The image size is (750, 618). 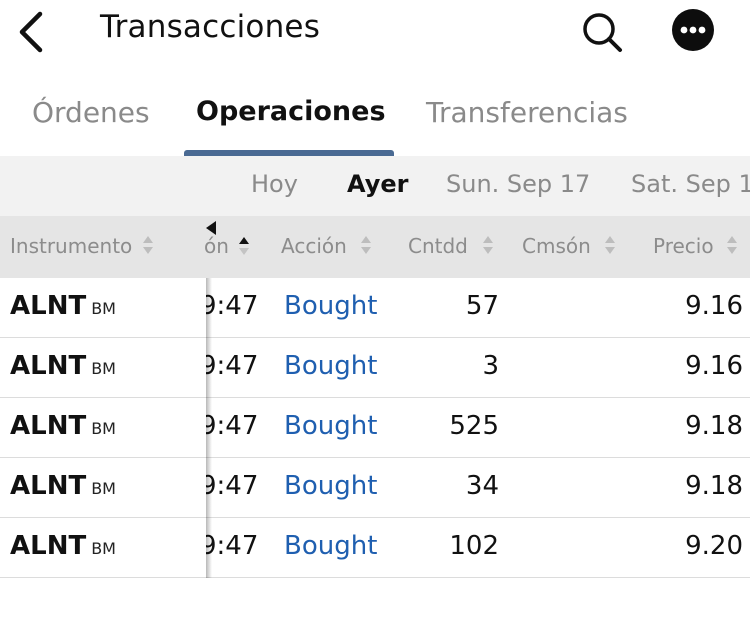 What do you see at coordinates (375, 32) in the screenshot?
I see `app-header: Transacciones` at bounding box center [375, 32].